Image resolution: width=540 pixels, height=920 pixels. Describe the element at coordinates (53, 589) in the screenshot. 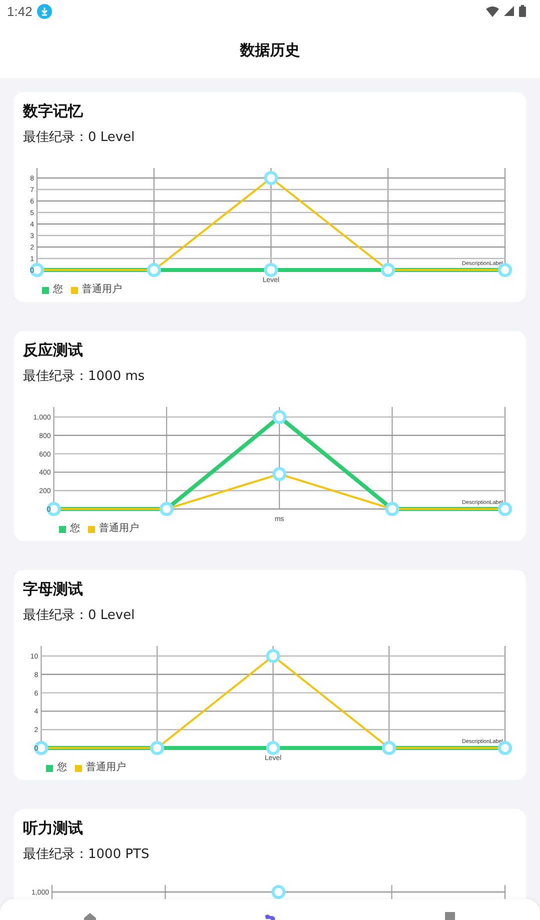

I see `card-title: 字母测试` at that location.